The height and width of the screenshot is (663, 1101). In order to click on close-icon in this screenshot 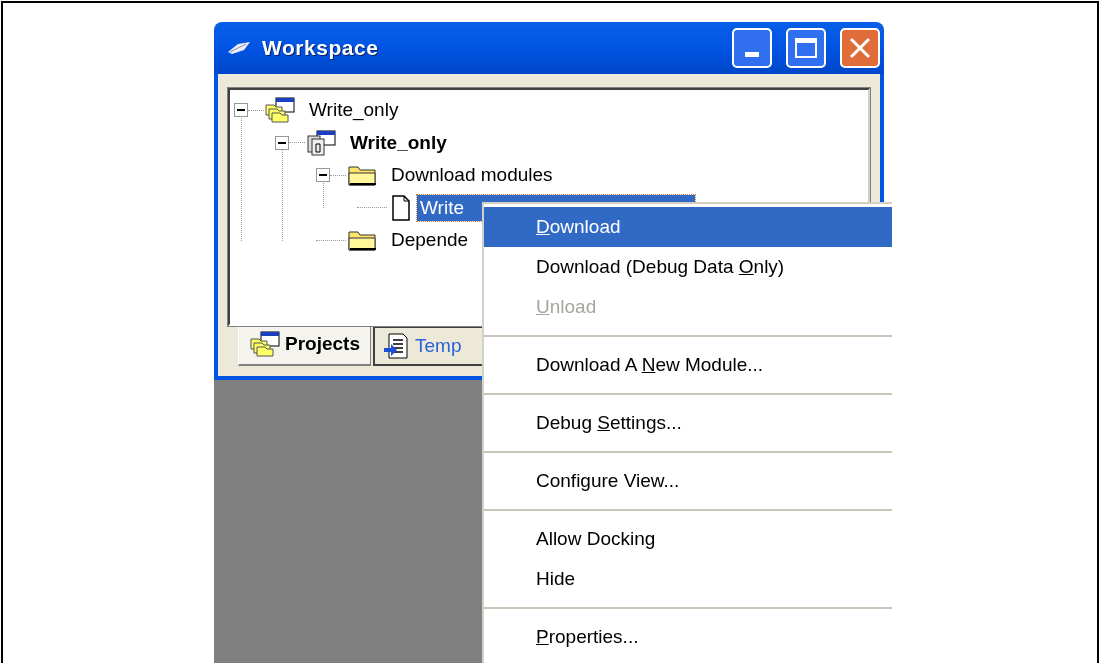, I will do `click(860, 48)`.